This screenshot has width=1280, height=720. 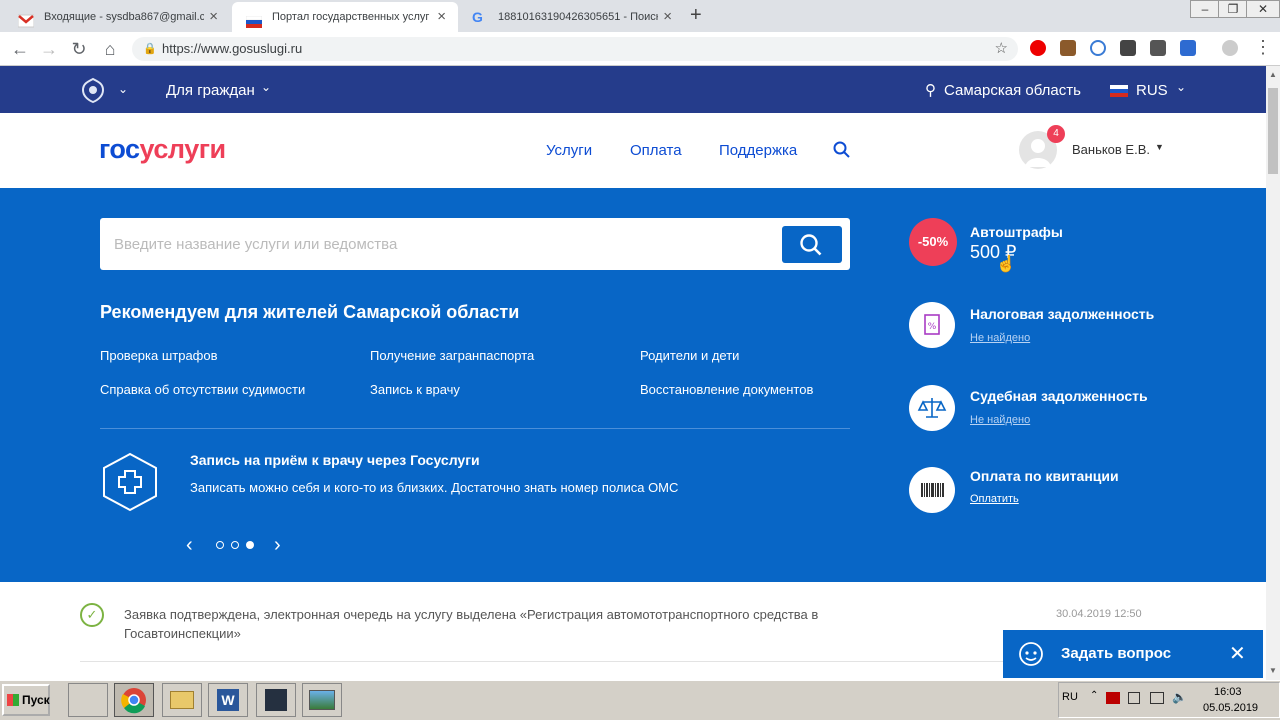 What do you see at coordinates (322, 700) in the screenshot?
I see `taskbar-image-viewer-icon` at bounding box center [322, 700].